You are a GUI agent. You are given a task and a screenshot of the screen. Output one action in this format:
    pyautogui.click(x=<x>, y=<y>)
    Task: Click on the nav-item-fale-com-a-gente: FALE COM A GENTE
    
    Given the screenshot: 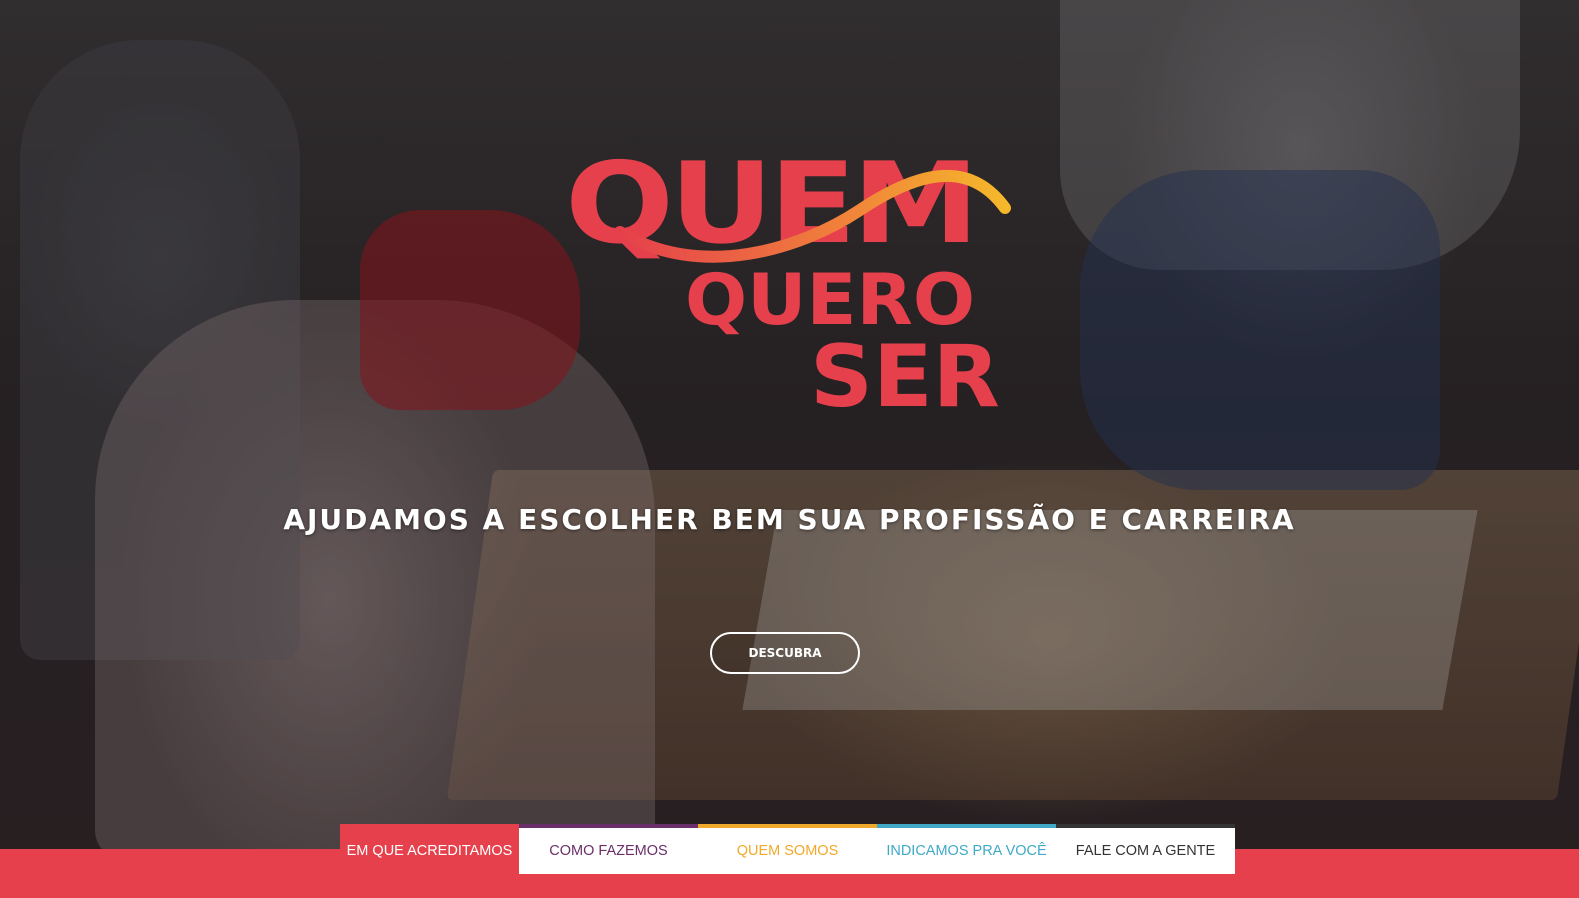 What is the action you would take?
    pyautogui.click(x=1145, y=849)
    